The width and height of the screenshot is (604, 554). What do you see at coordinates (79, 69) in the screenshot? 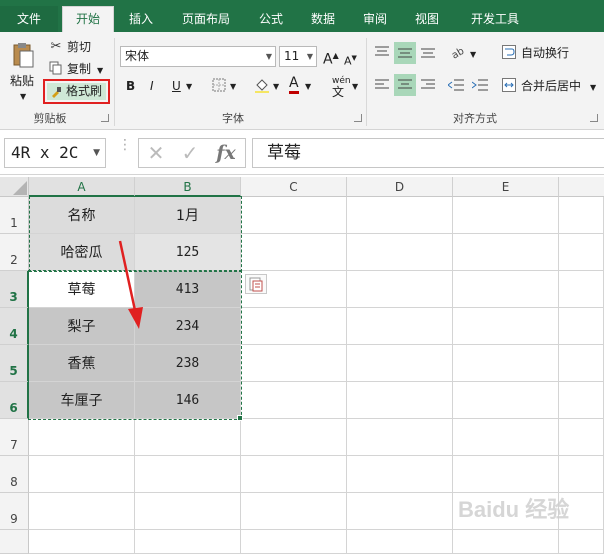
I see `copy-button: 复制` at bounding box center [79, 69].